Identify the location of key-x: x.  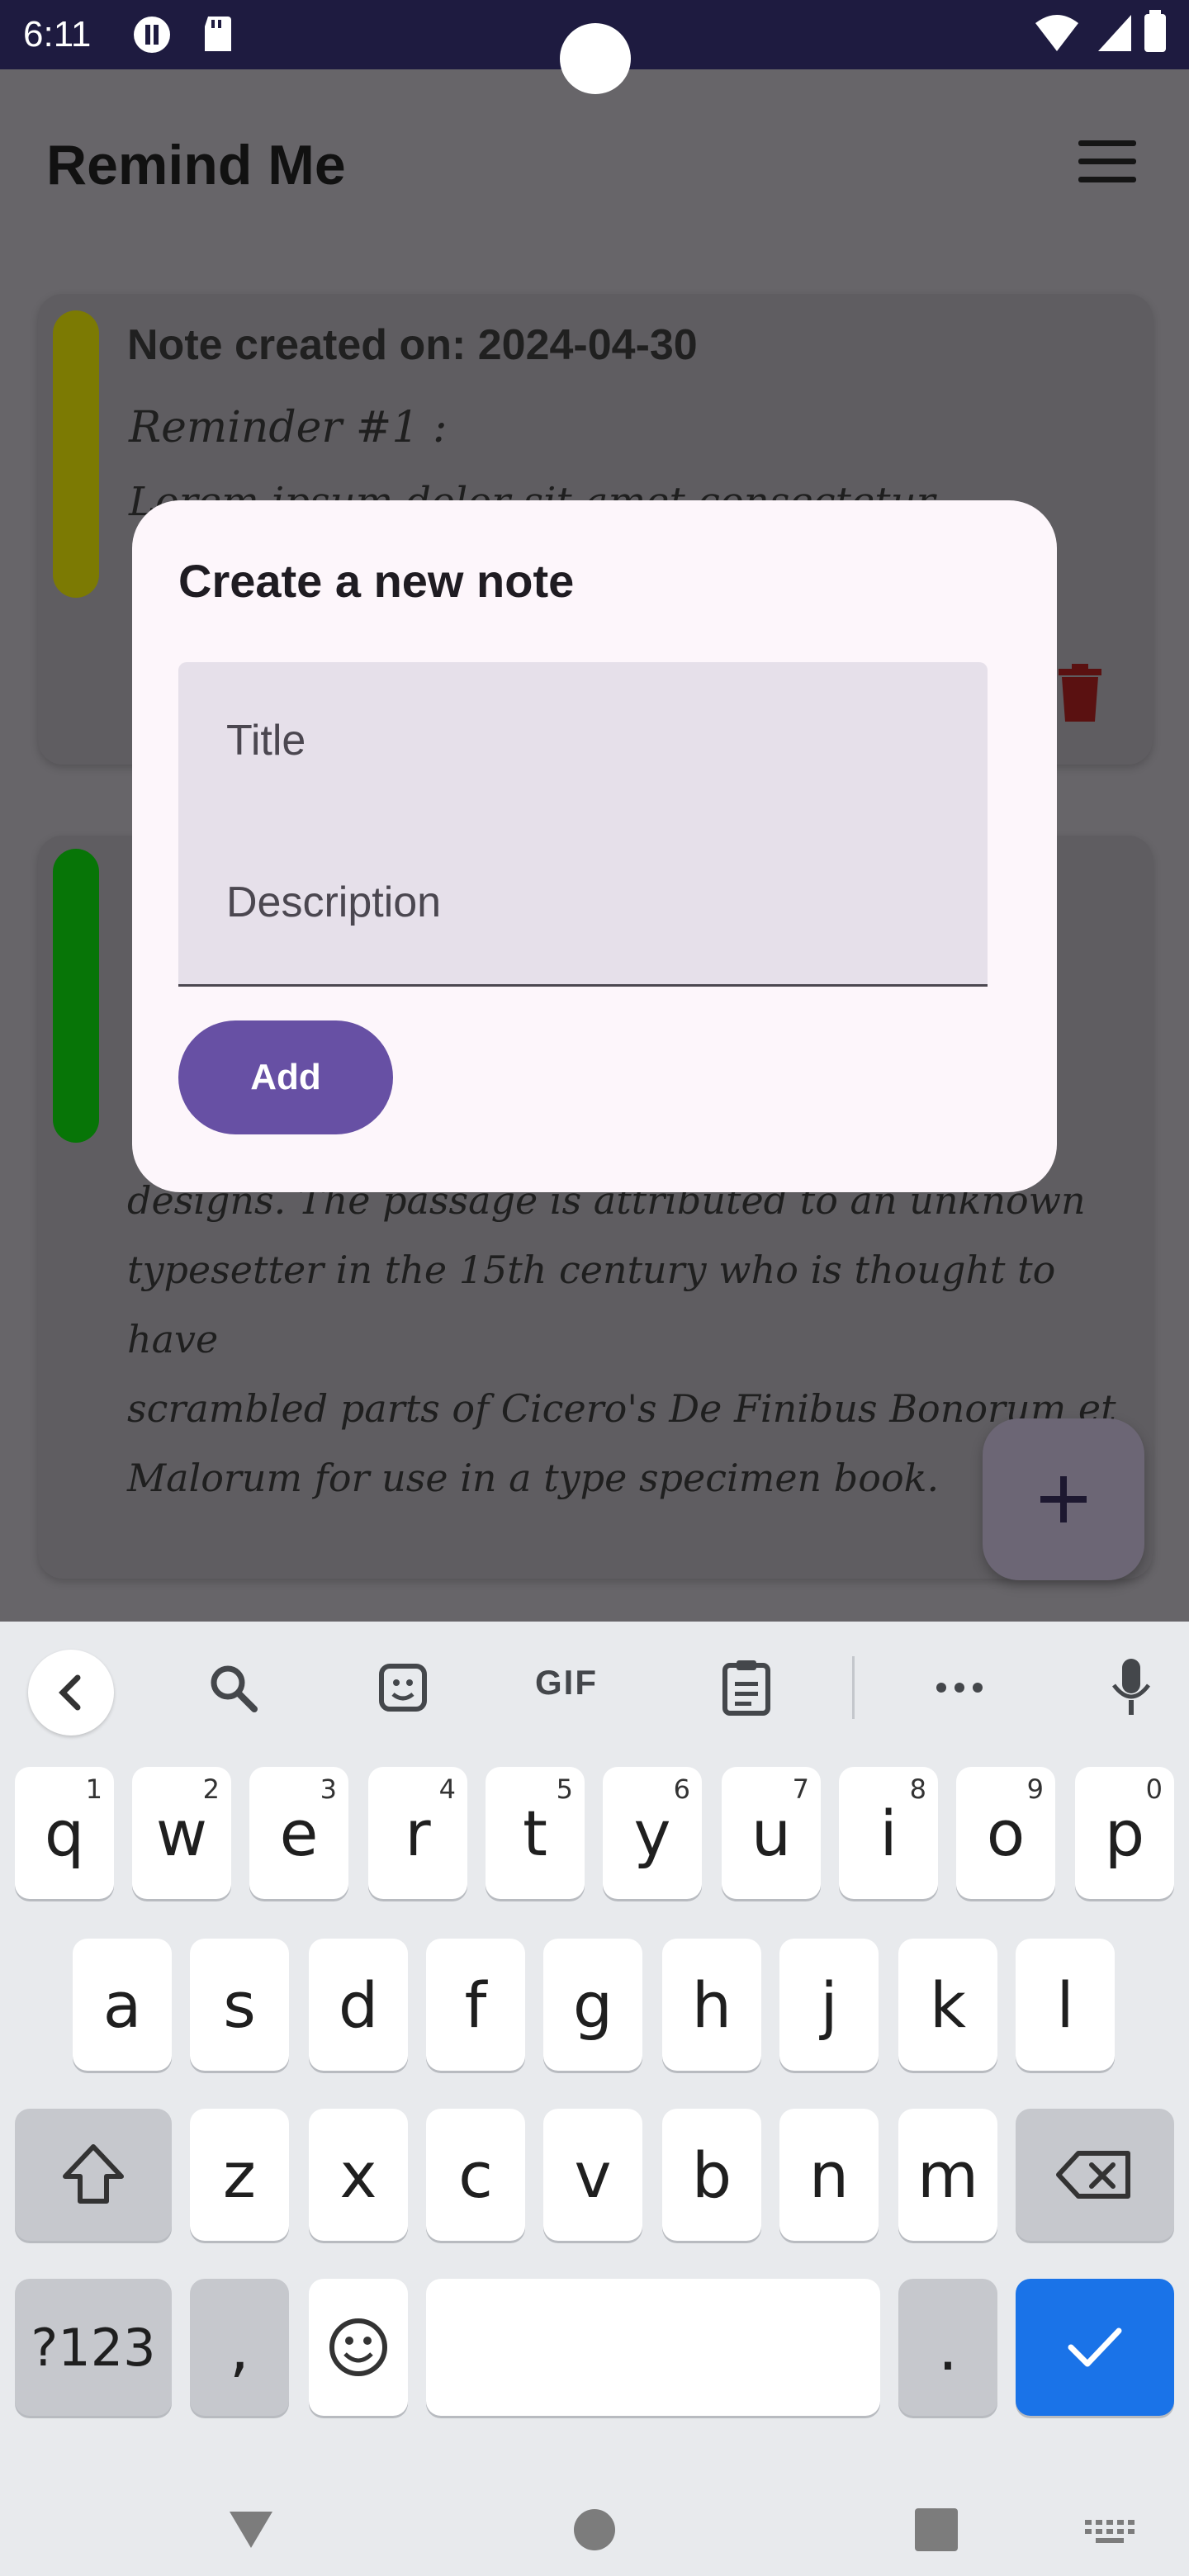
(358, 2175).